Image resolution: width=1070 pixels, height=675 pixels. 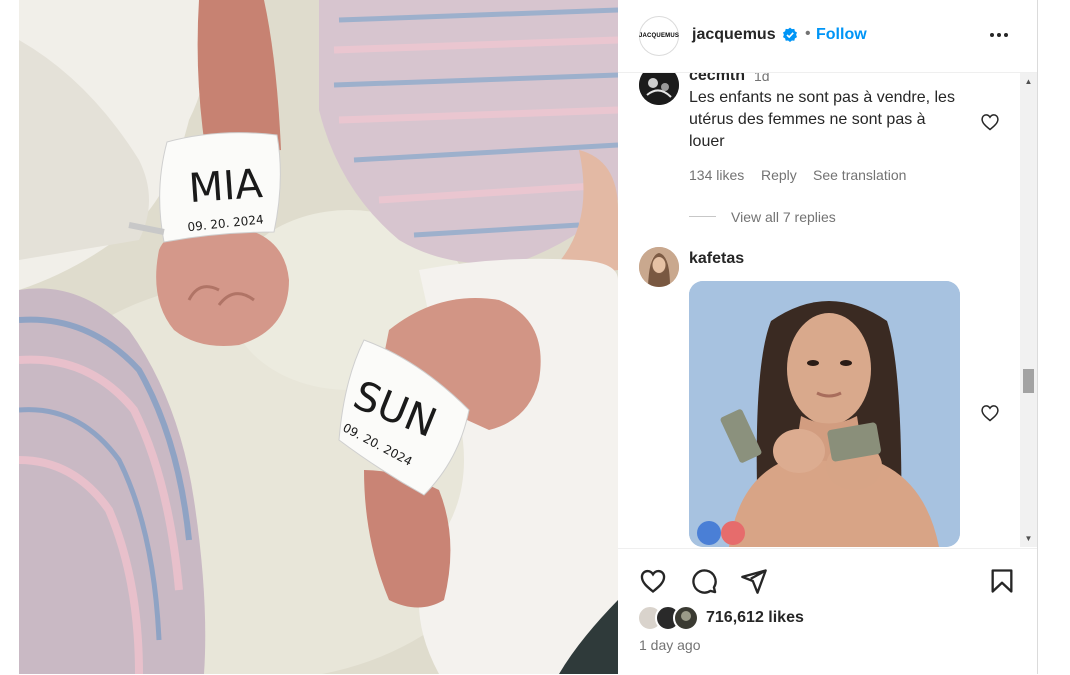 What do you see at coordinates (790, 34) in the screenshot?
I see `verified-badge-icon` at bounding box center [790, 34].